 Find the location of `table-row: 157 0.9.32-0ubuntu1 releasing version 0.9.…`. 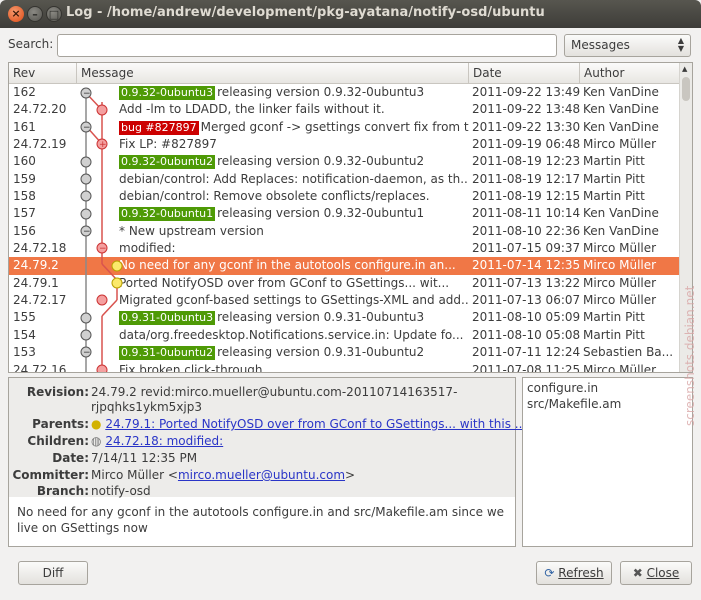

table-row: 157 0.9.32-0ubuntu1 releasing version 0.9.… is located at coordinates (344, 213).